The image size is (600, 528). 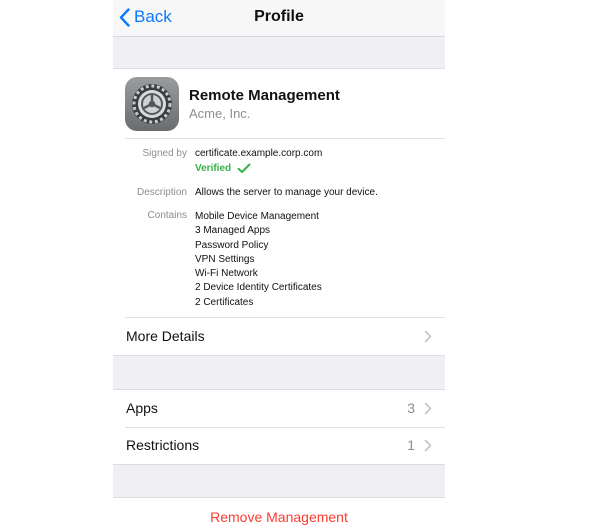 What do you see at coordinates (279, 445) in the screenshot?
I see `restrictions-row: Restrictions 1` at bounding box center [279, 445].